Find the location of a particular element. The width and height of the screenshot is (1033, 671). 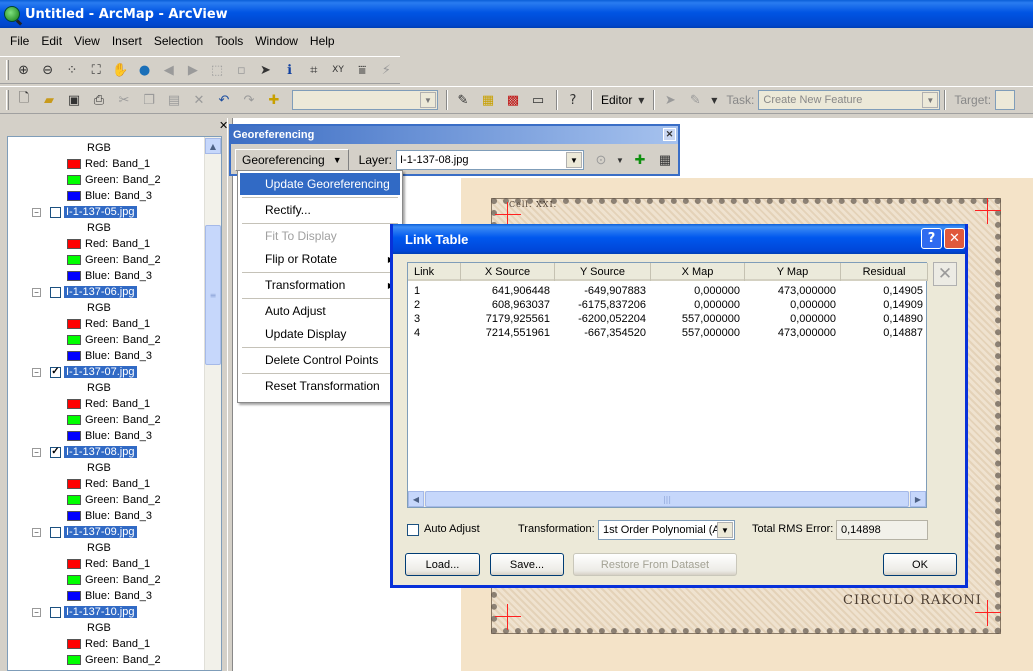

window-title-bar: Untitled - ArcMap - ArcView is located at coordinates (516, 14).